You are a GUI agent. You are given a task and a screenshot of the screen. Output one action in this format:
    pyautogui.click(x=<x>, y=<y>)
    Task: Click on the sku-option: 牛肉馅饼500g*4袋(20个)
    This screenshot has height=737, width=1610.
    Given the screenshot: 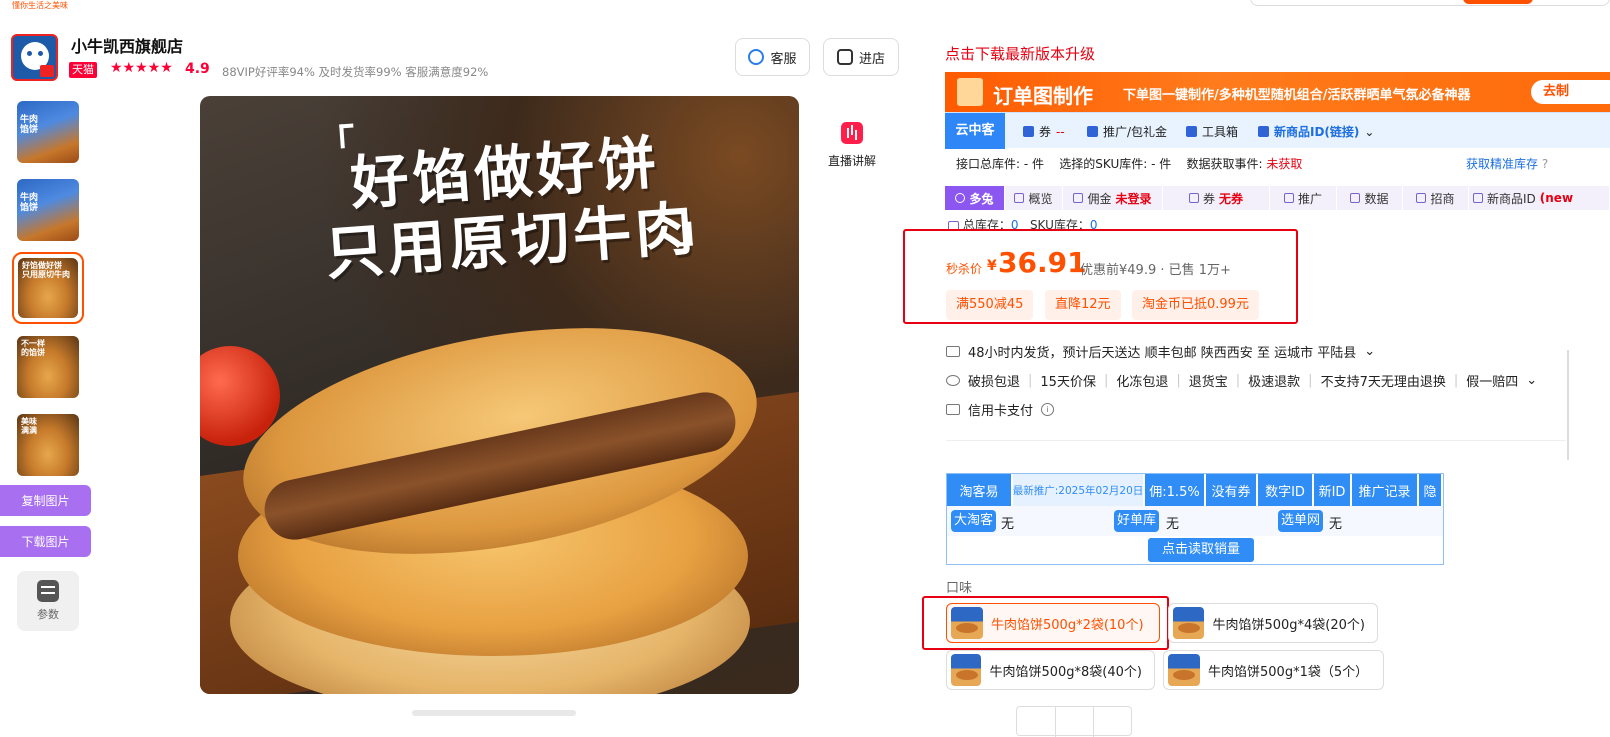 What is the action you would take?
    pyautogui.click(x=1273, y=623)
    